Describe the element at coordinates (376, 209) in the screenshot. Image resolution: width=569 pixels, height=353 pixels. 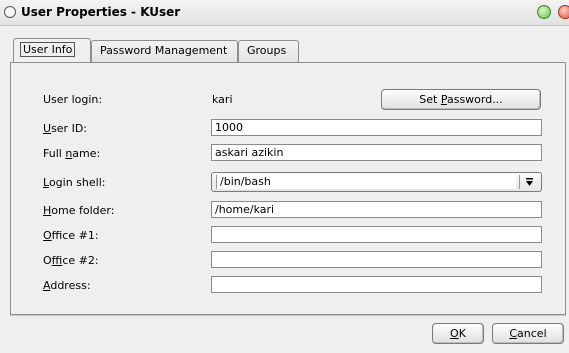
I see `home-folder-field: /home/kari` at that location.